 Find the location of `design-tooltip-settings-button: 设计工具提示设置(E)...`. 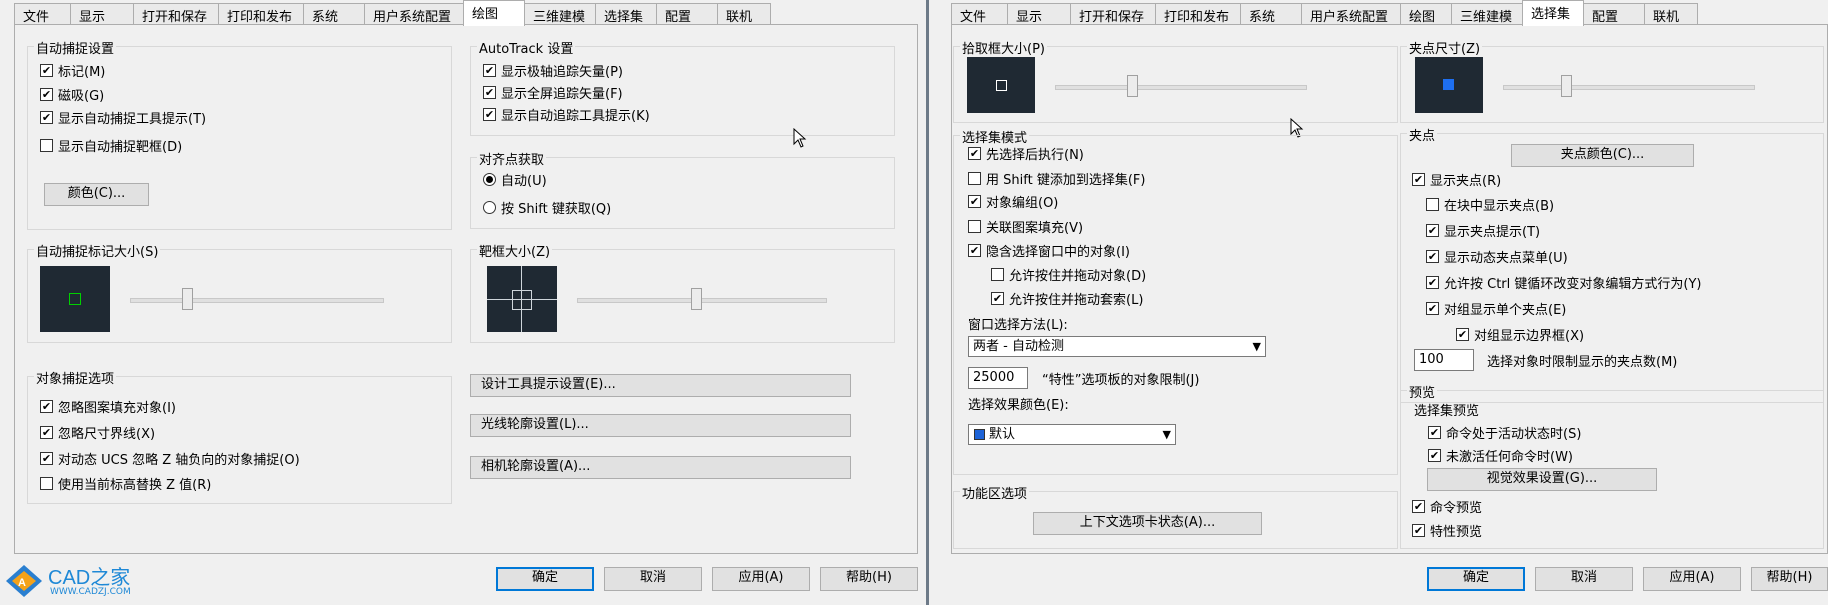

design-tooltip-settings-button: 设计工具提示设置(E)... is located at coordinates (660, 385).